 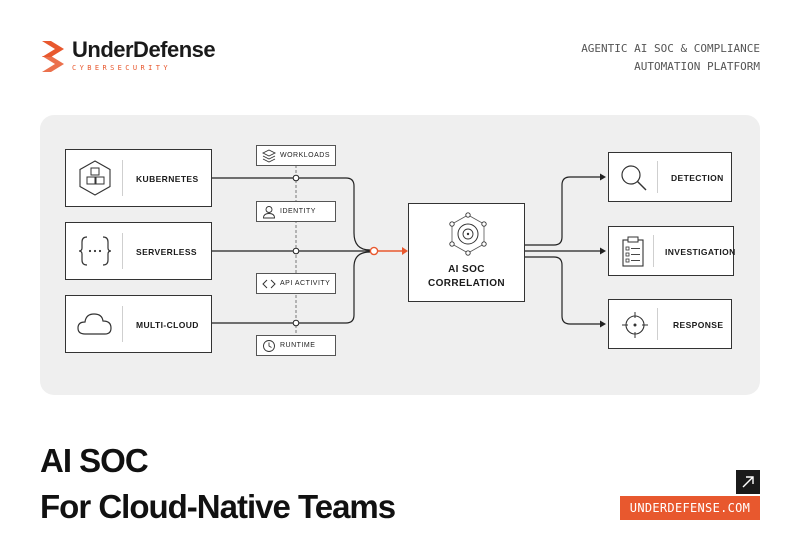 I want to click on headline: AI SOC For Cloud-Native Teams, so click(x=218, y=484).